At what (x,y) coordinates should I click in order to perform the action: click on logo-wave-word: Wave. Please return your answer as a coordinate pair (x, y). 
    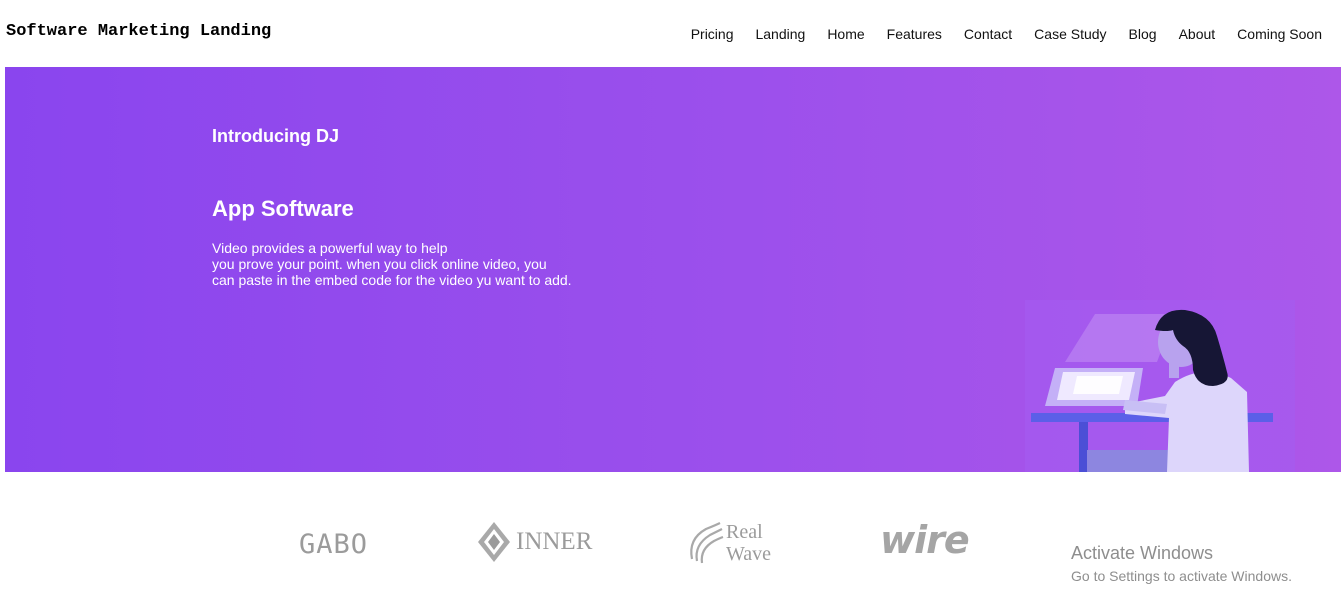
    Looking at the image, I should click on (749, 554).